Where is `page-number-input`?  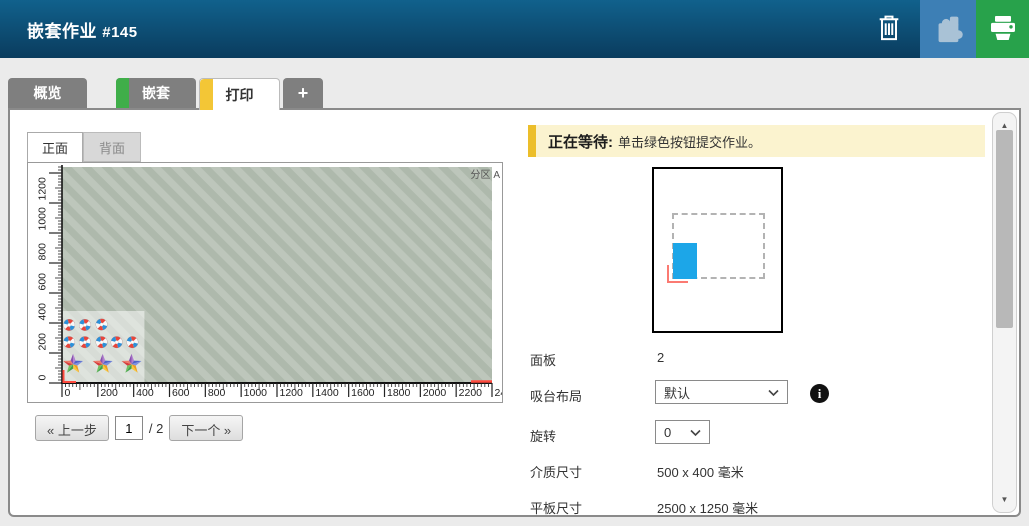
page-number-input is located at coordinates (128, 428).